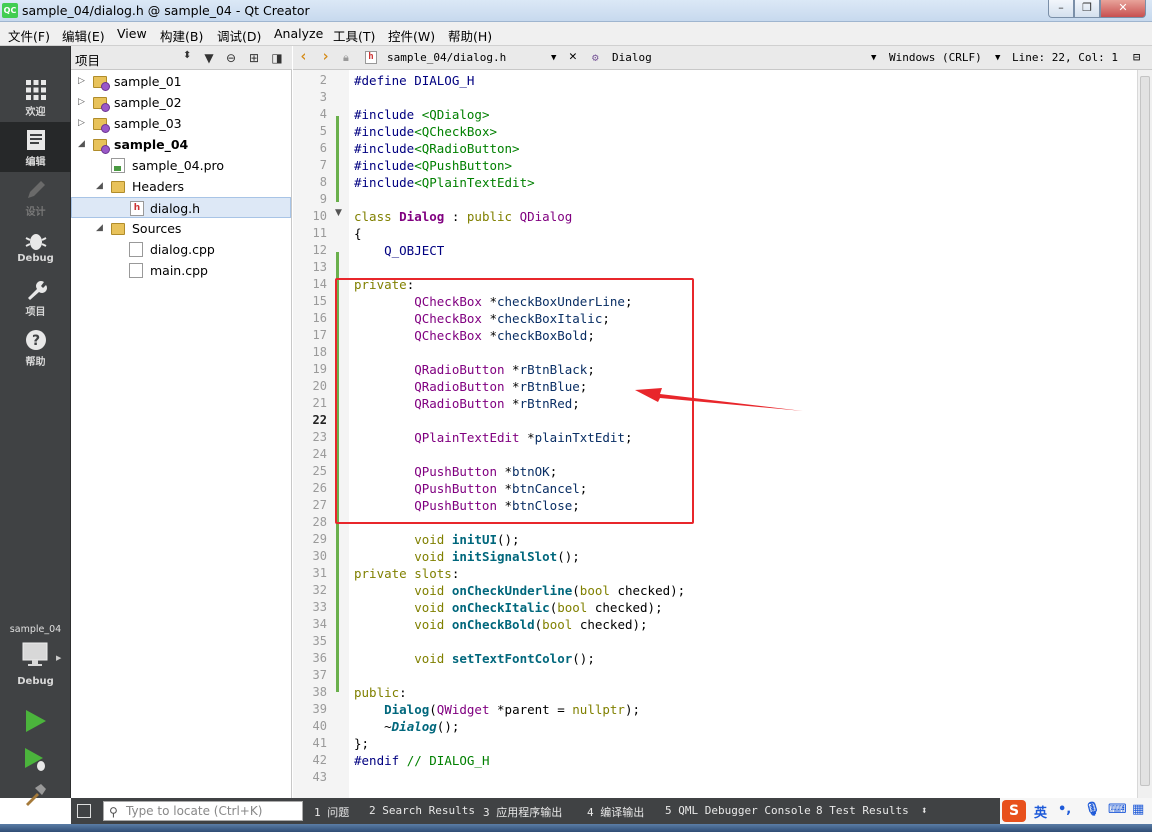 The image size is (1152, 832). I want to click on run-icon, so click(35, 721).